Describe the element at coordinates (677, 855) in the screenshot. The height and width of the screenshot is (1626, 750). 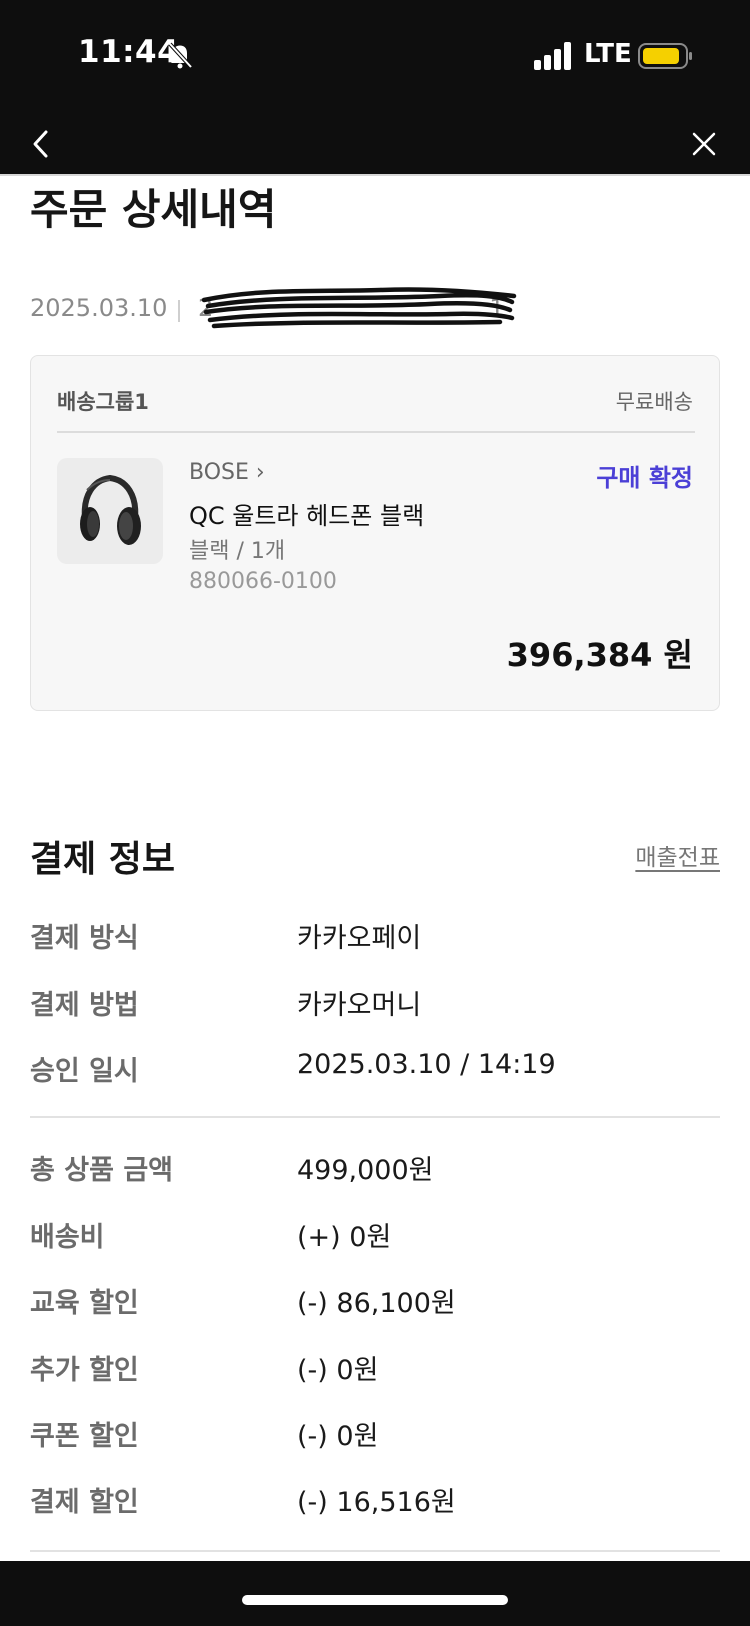
I see `receipt-link: 매출전표` at that location.